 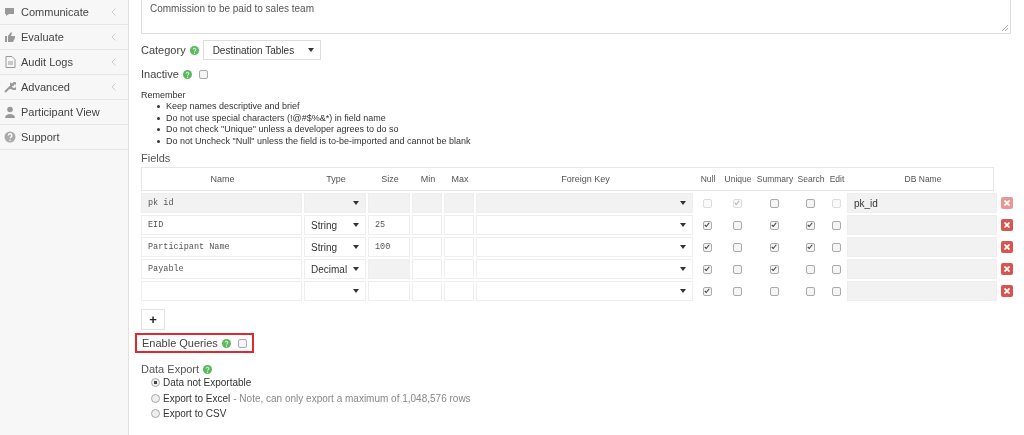 What do you see at coordinates (738, 179) in the screenshot?
I see `column-header: Unique` at bounding box center [738, 179].